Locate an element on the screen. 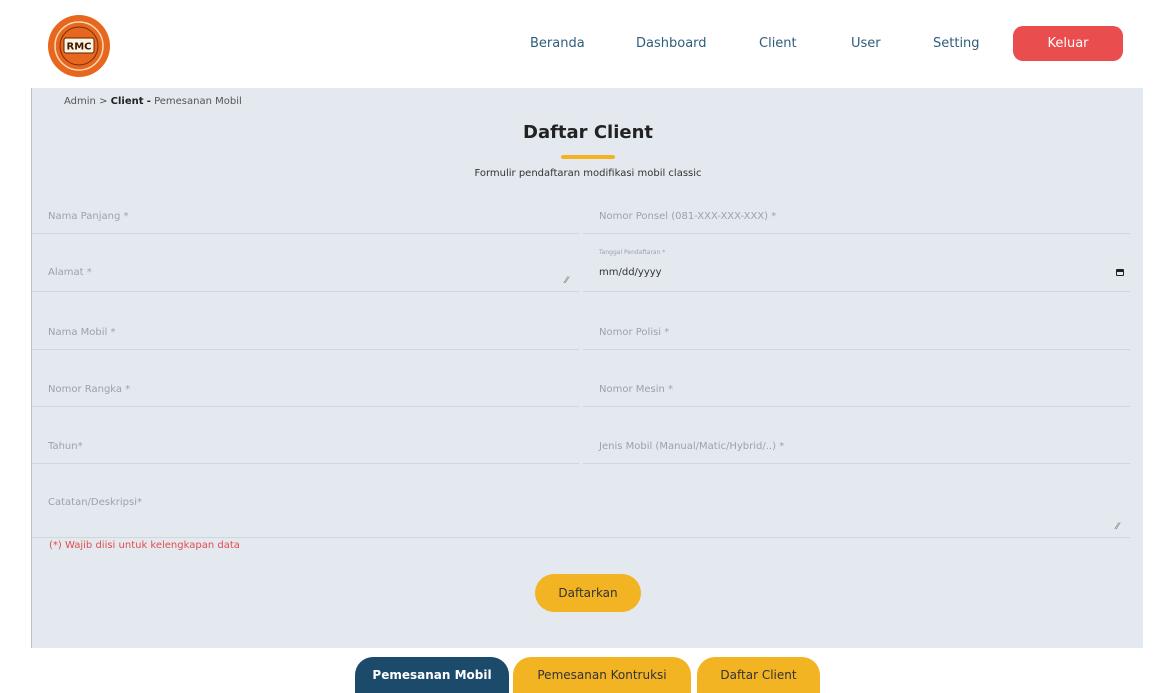  nama-panjang-placeholder: Nama Panjang * is located at coordinates (88, 216).